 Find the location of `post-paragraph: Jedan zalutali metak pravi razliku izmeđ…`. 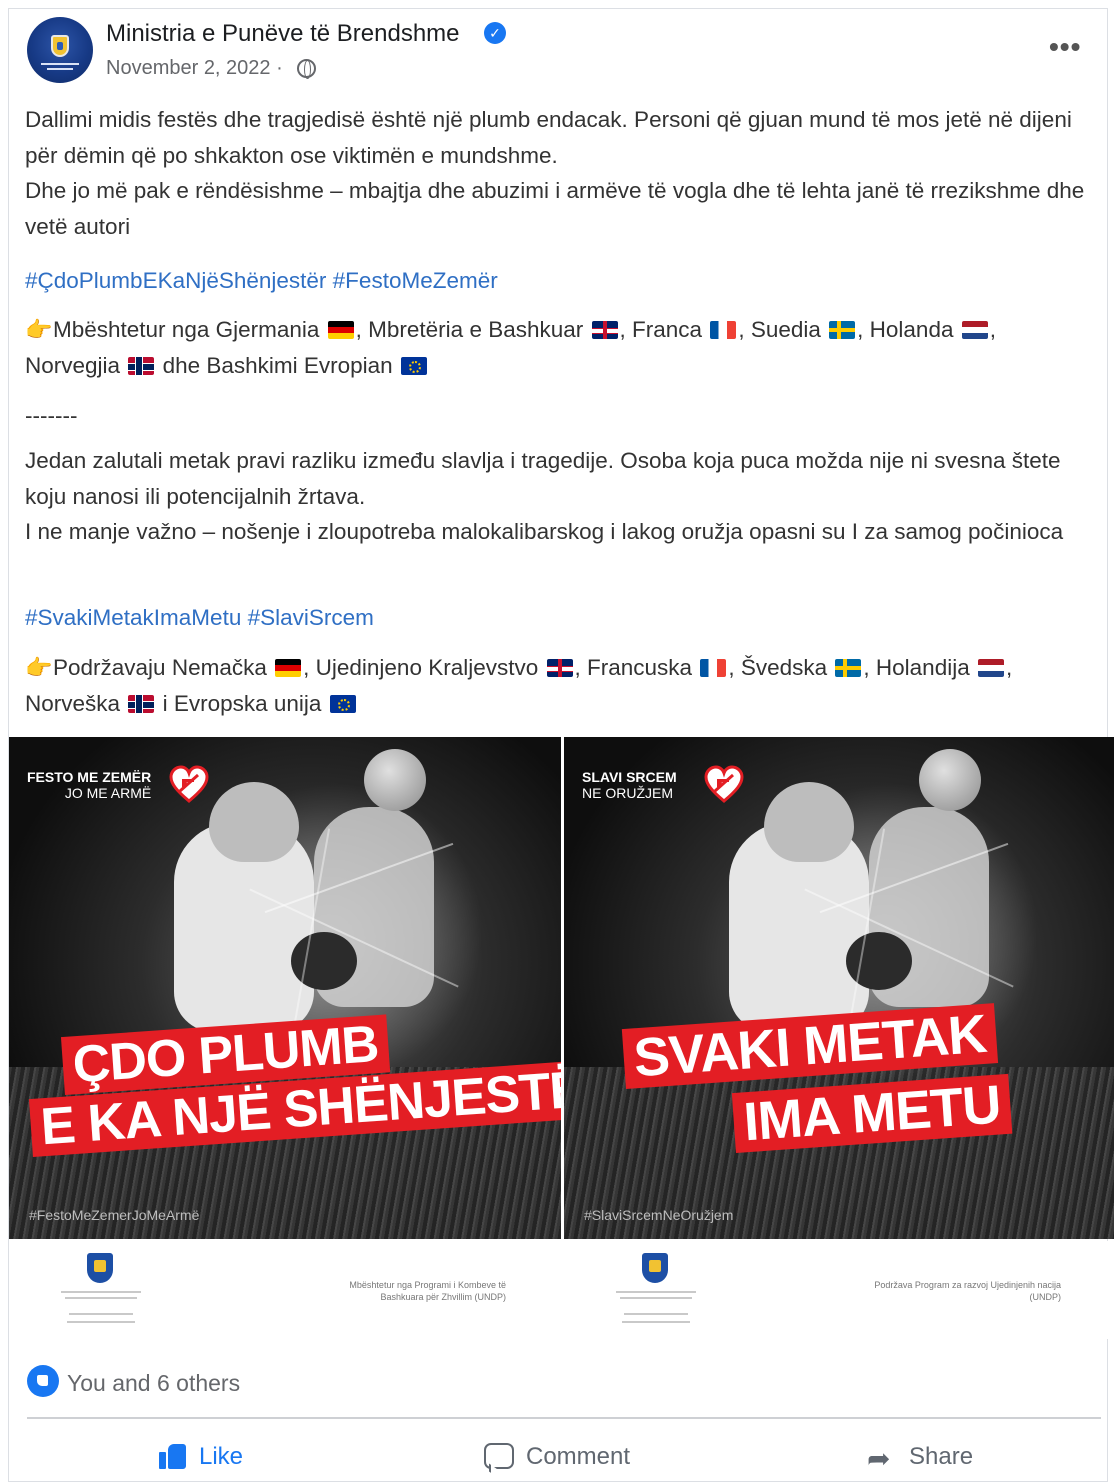

post-paragraph: Jedan zalutali metak pravi razliku izmeđ… is located at coordinates (543, 478).